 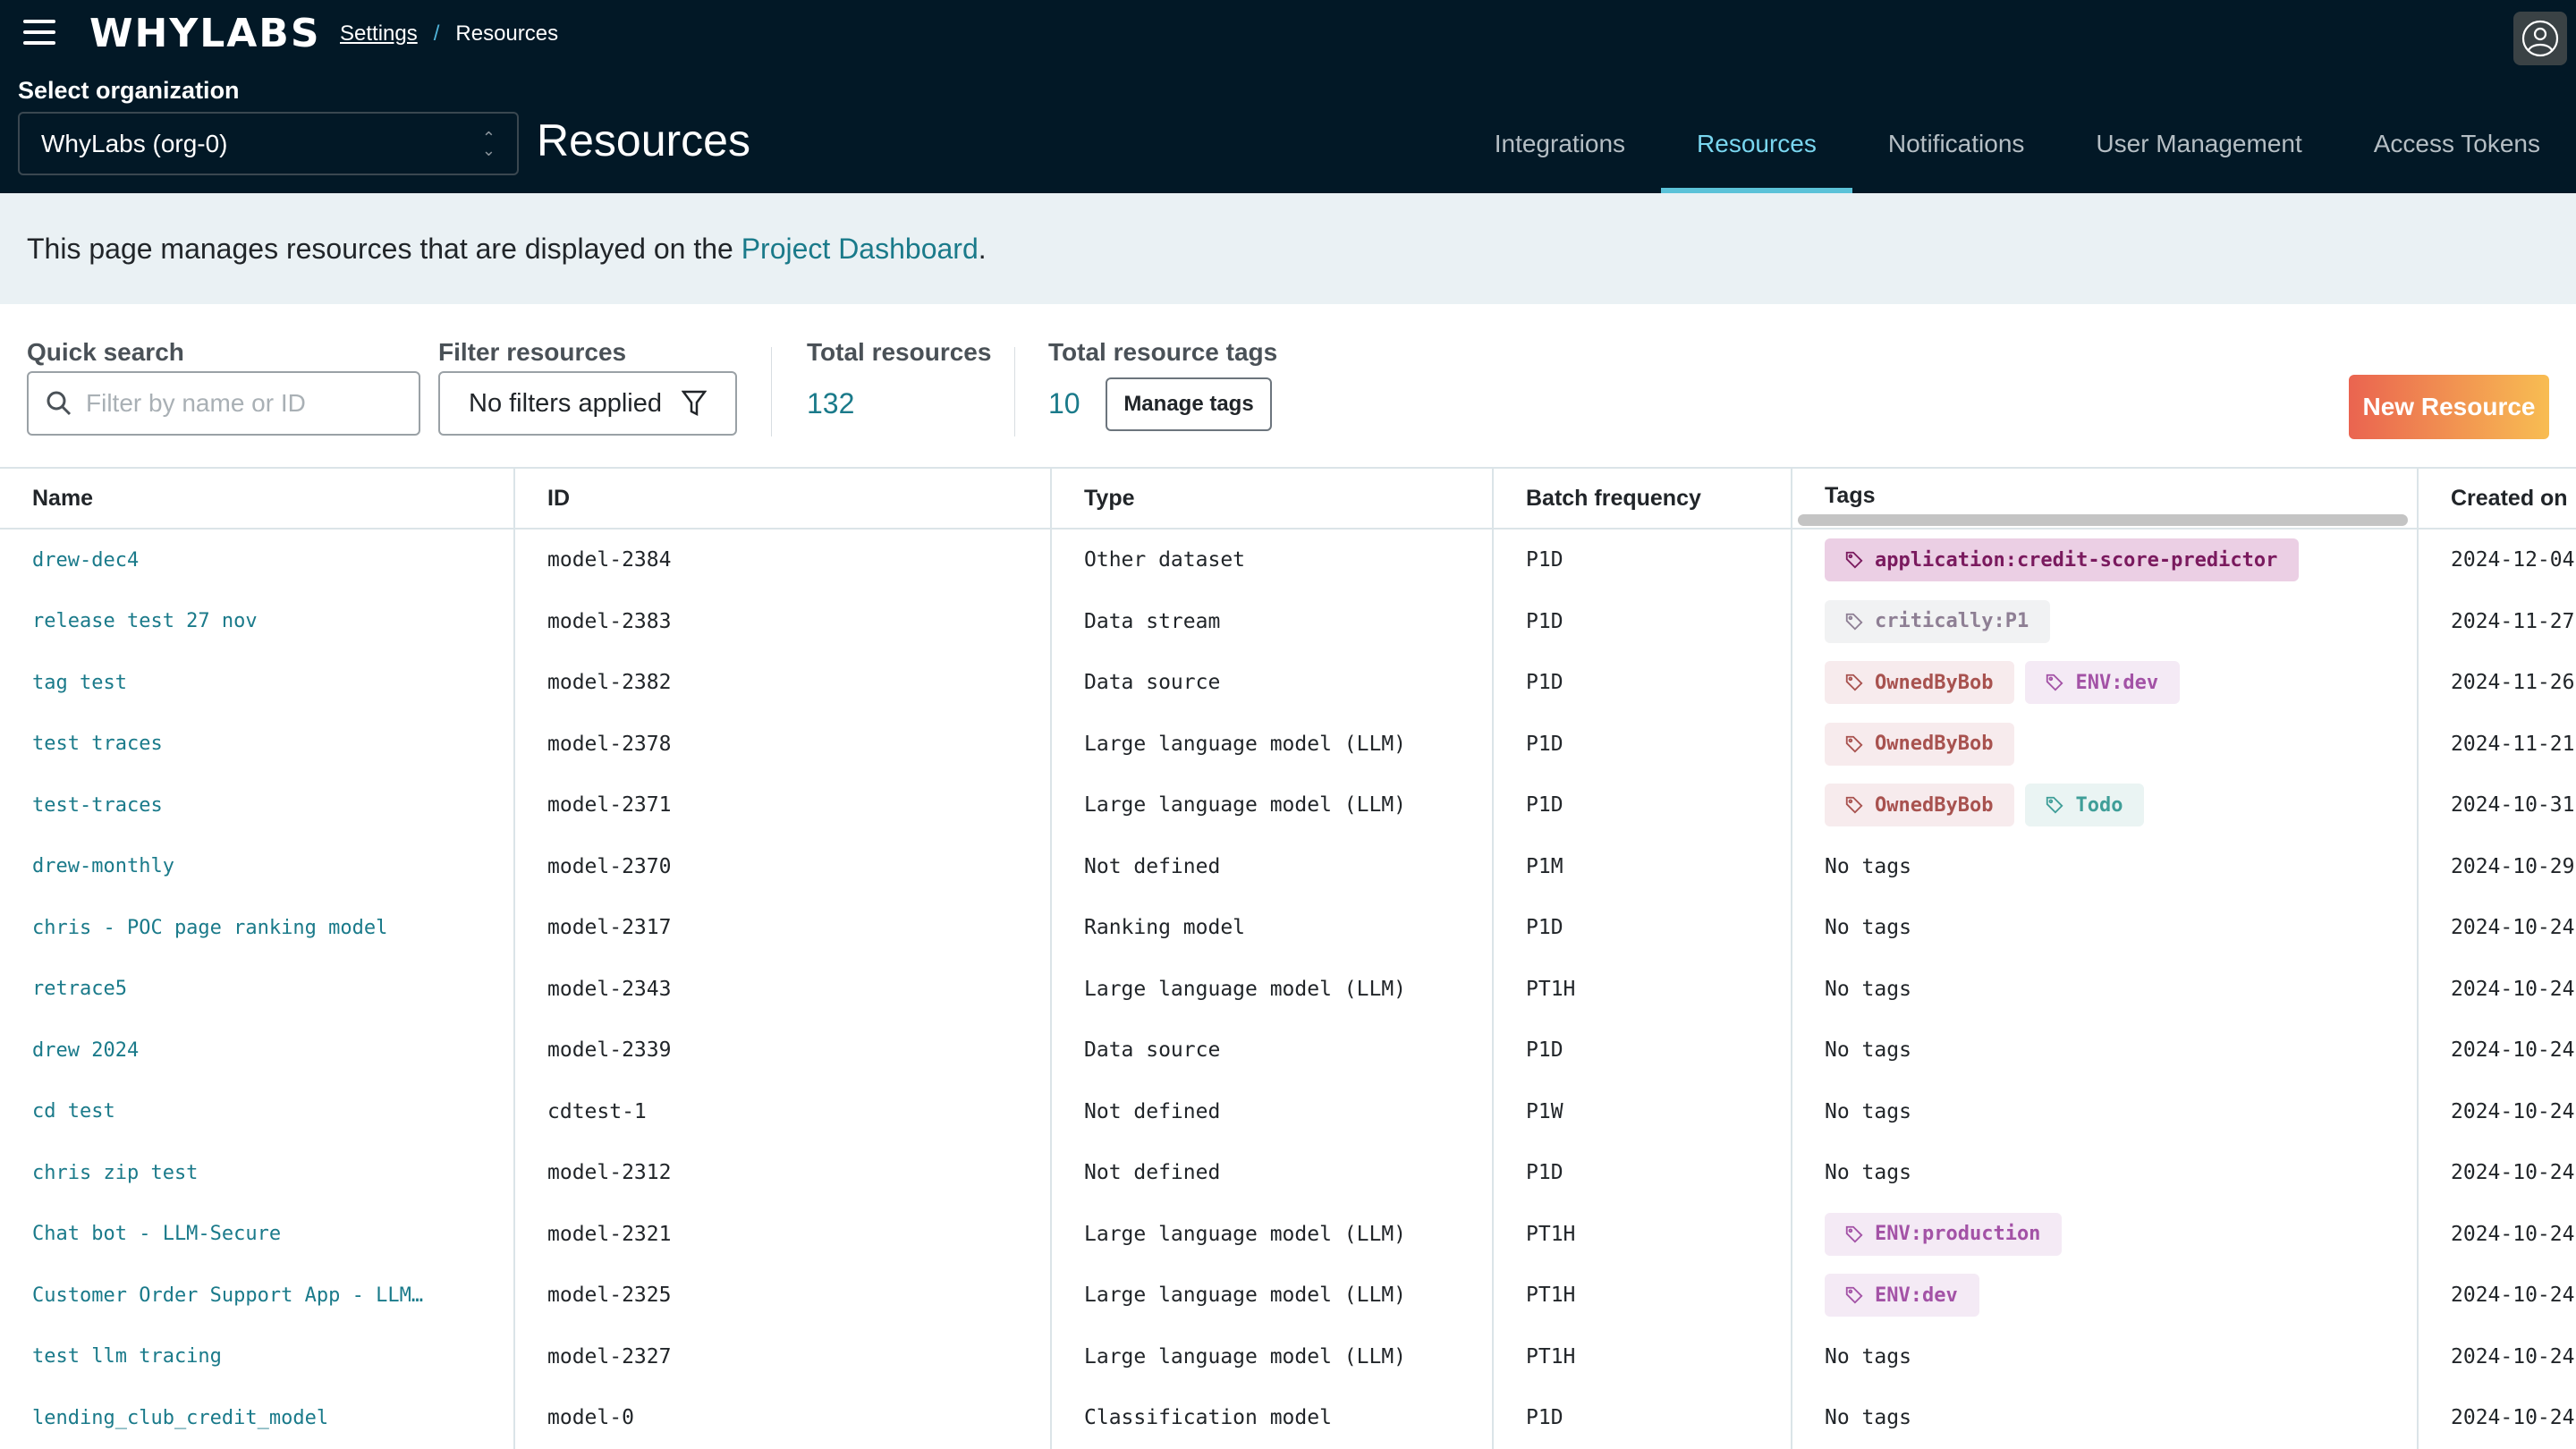 I want to click on resource-name-link: drew 2024, so click(x=257, y=1050).